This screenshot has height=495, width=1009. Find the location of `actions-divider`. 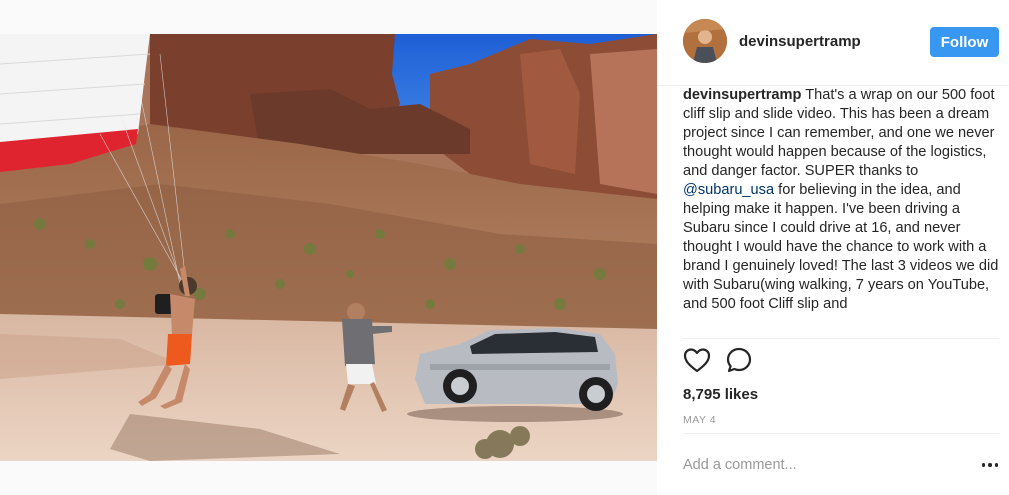

actions-divider is located at coordinates (841, 338).